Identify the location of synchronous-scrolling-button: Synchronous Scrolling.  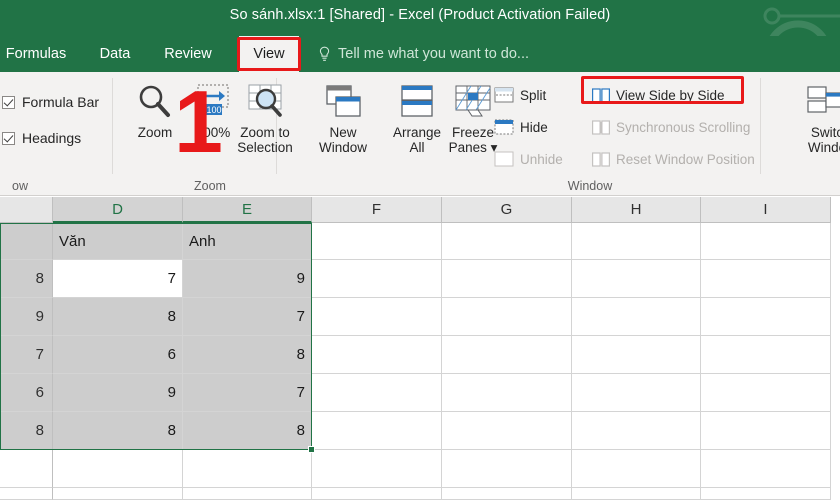
(671, 127).